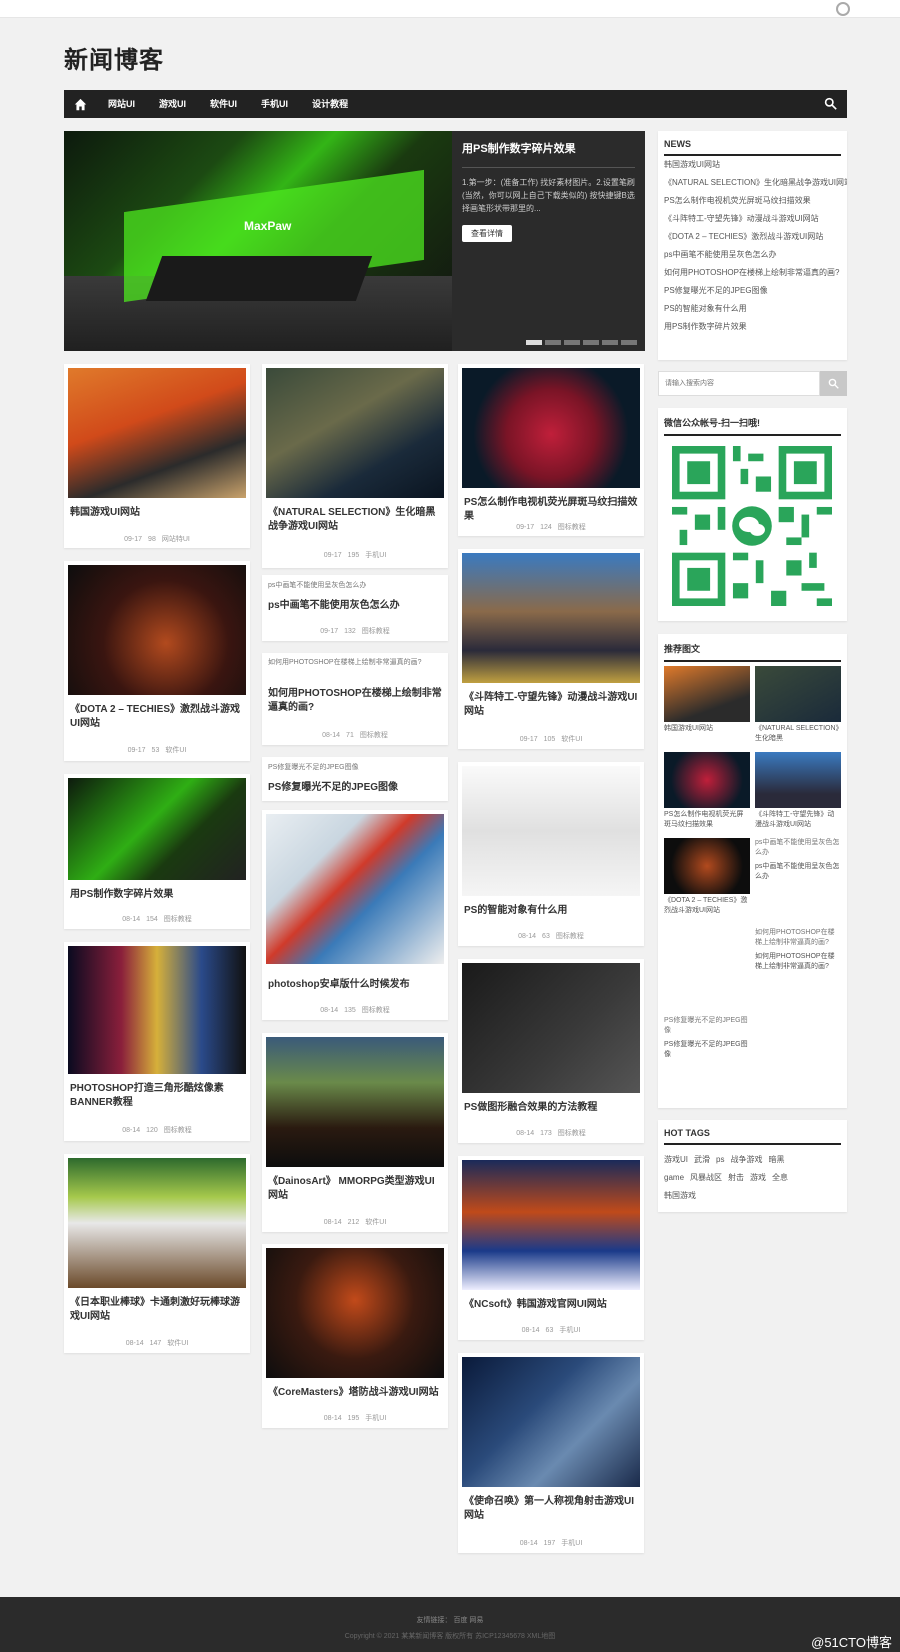  I want to click on post-title: 用PS制作数字碎片效果, so click(157, 895).